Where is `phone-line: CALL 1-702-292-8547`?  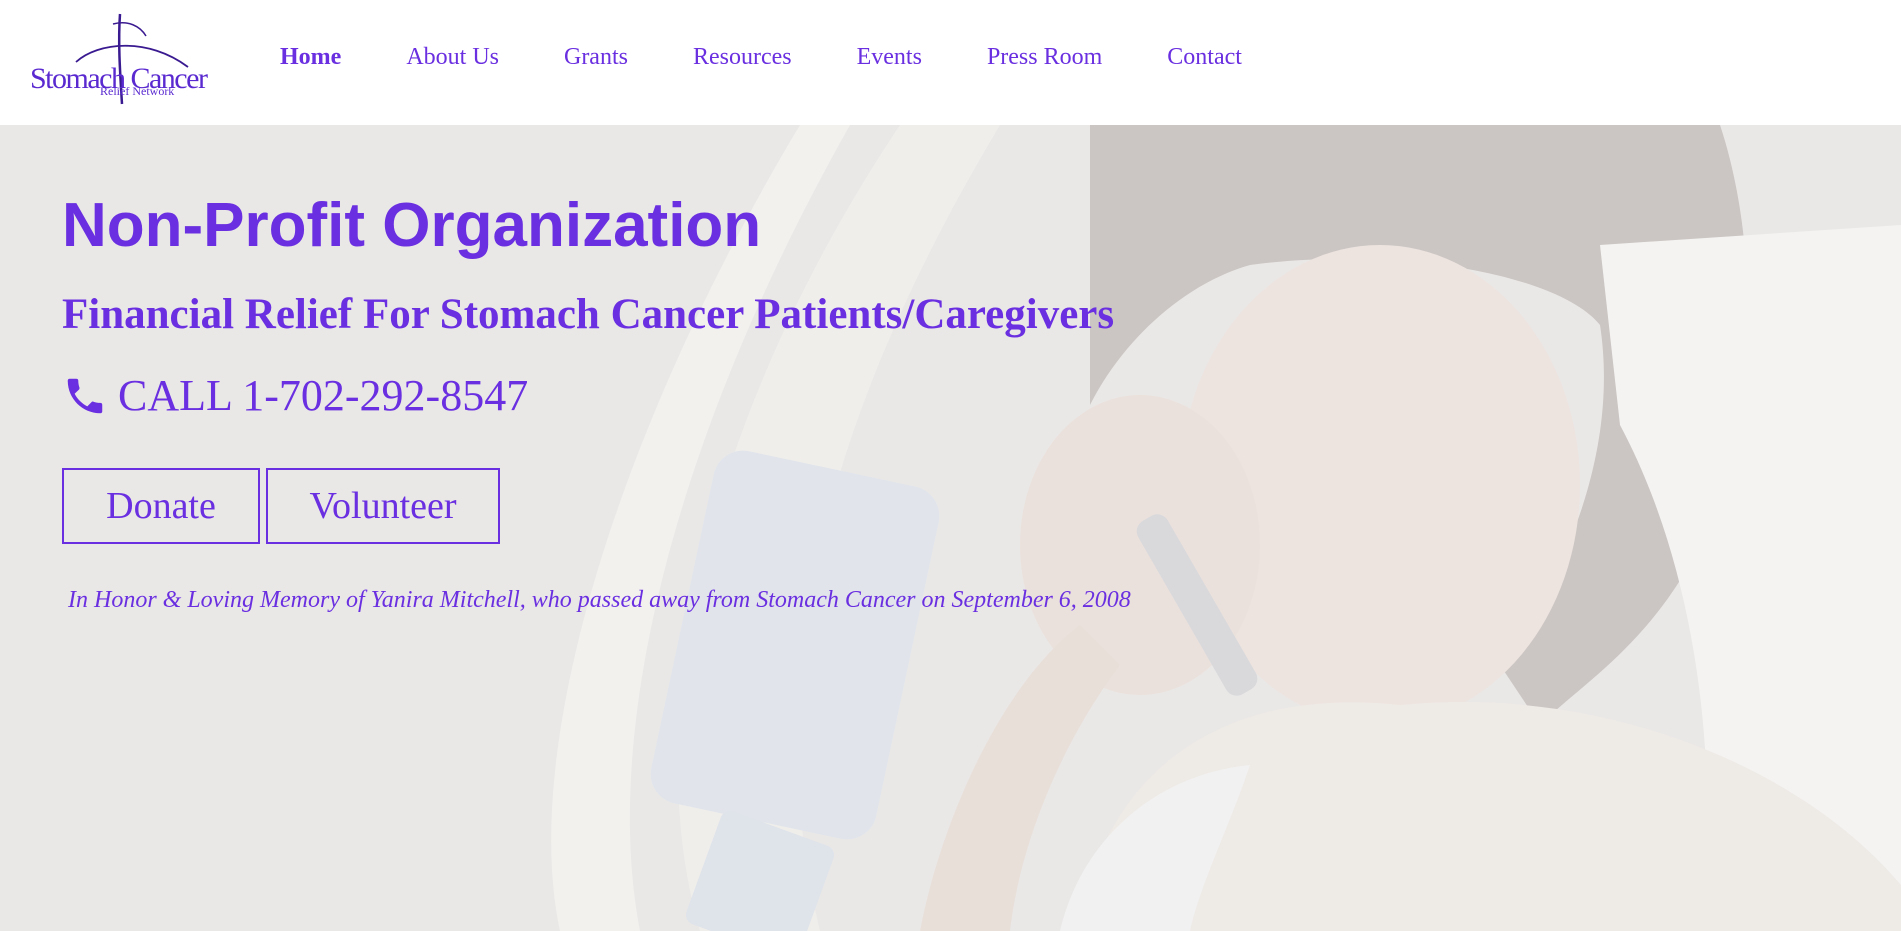
phone-line: CALL 1-702-292-8547 is located at coordinates (295, 395).